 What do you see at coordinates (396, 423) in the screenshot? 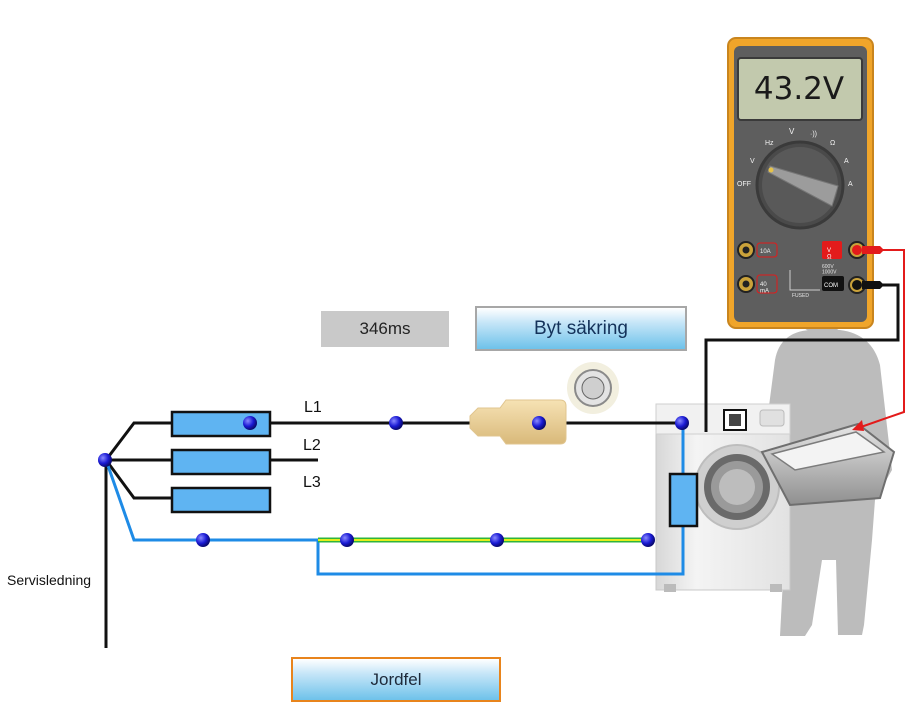
I see `node-l1-a` at bounding box center [396, 423].